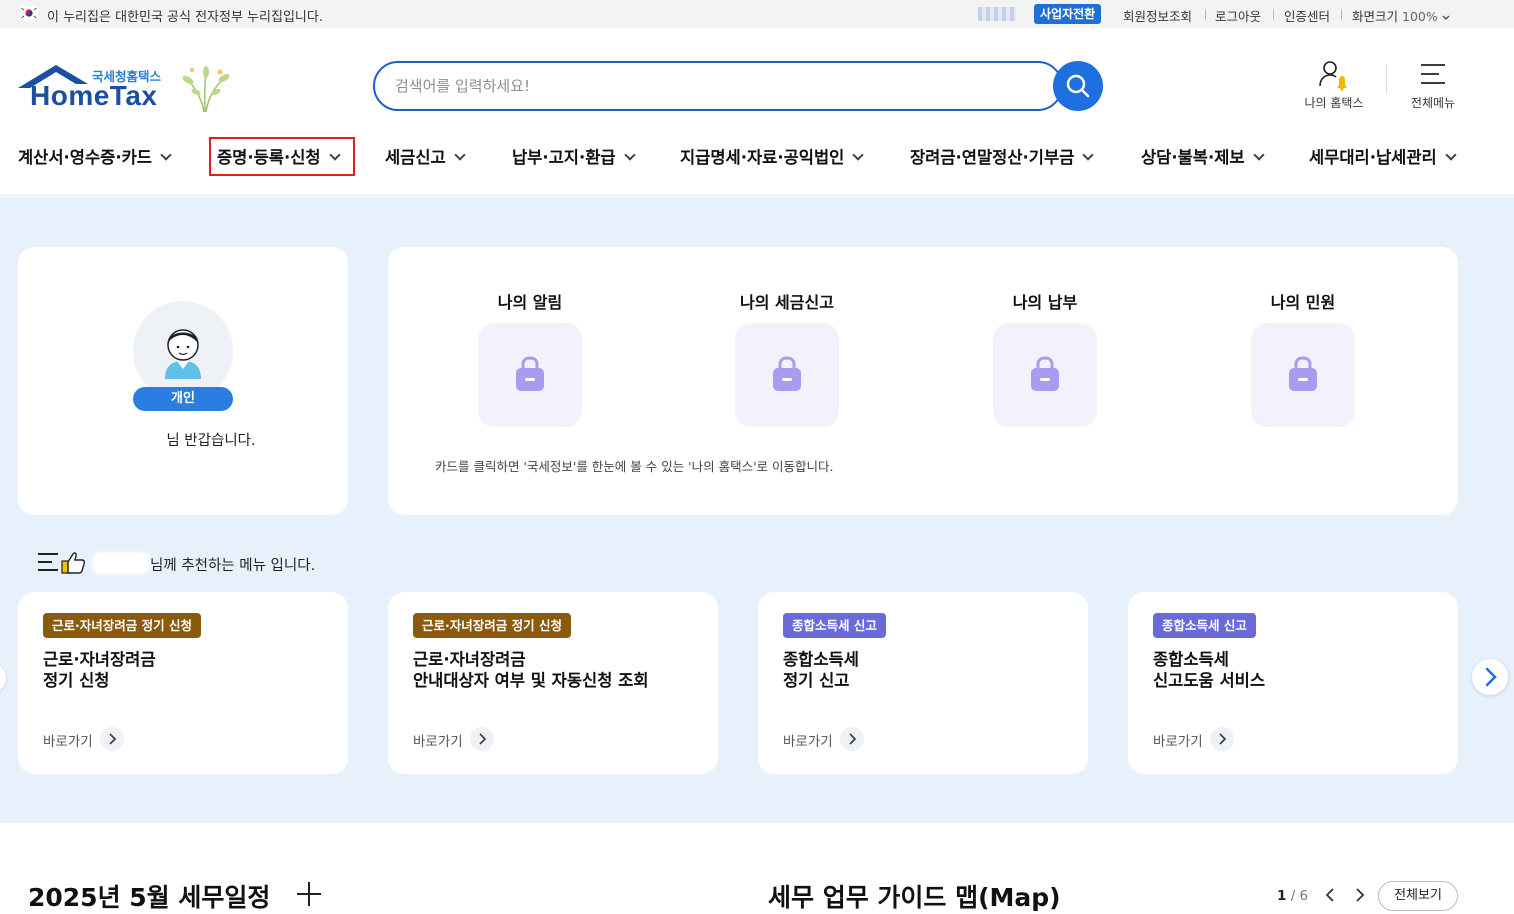 The image size is (1514, 914). Describe the element at coordinates (211, 441) in the screenshot. I see `greeting-text: 님 반갑습니다.` at that location.